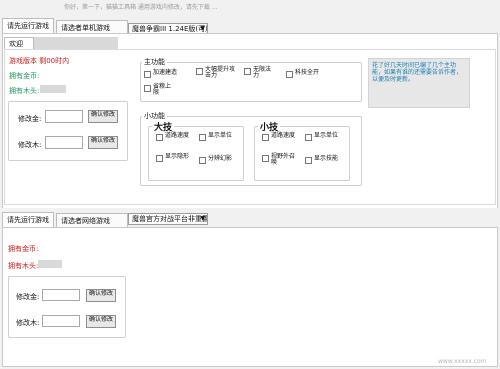 The height and width of the screenshot is (369, 500). What do you see at coordinates (165, 72) in the screenshot?
I see `checkbox-fast-build-label: 加速建造` at bounding box center [165, 72].